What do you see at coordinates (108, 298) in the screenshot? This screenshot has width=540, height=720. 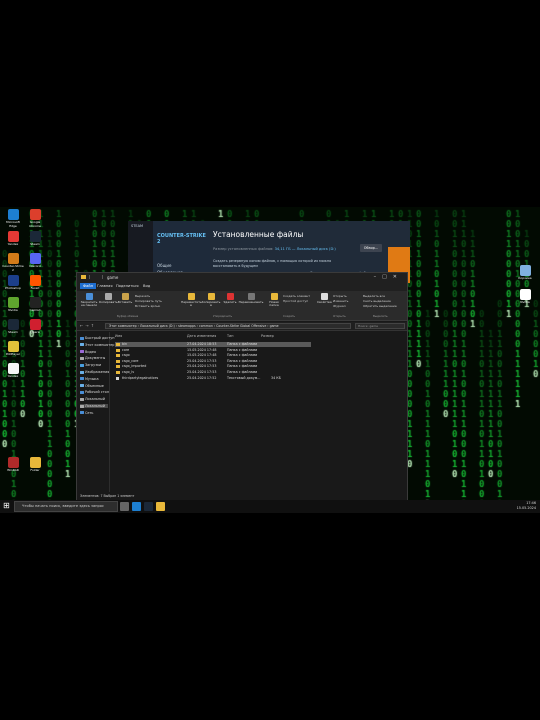 I see `copy-button: Копировать` at bounding box center [108, 298].